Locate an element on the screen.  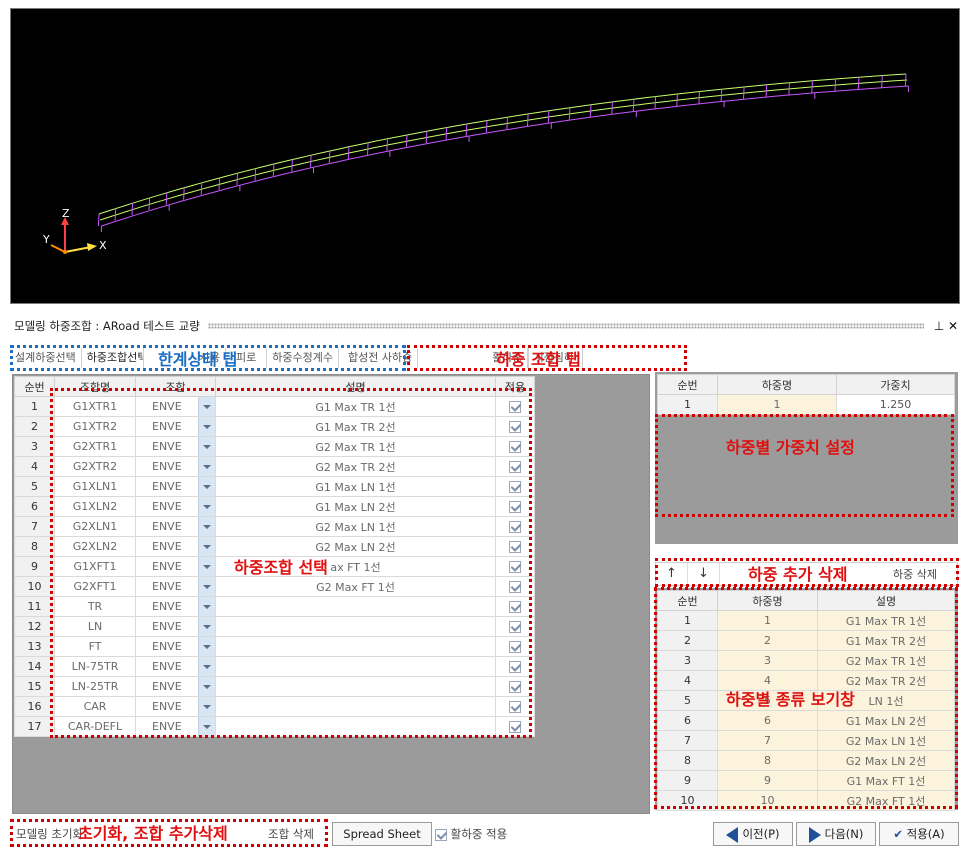
annotation-combo-select: 하중조합 선택 is located at coordinates (281, 567).